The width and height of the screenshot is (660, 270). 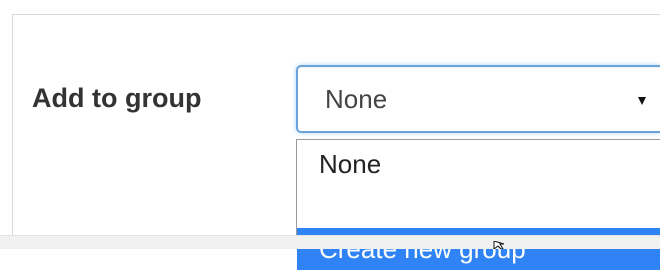 What do you see at coordinates (499, 245) in the screenshot?
I see `mouse-pointer-icon` at bounding box center [499, 245].